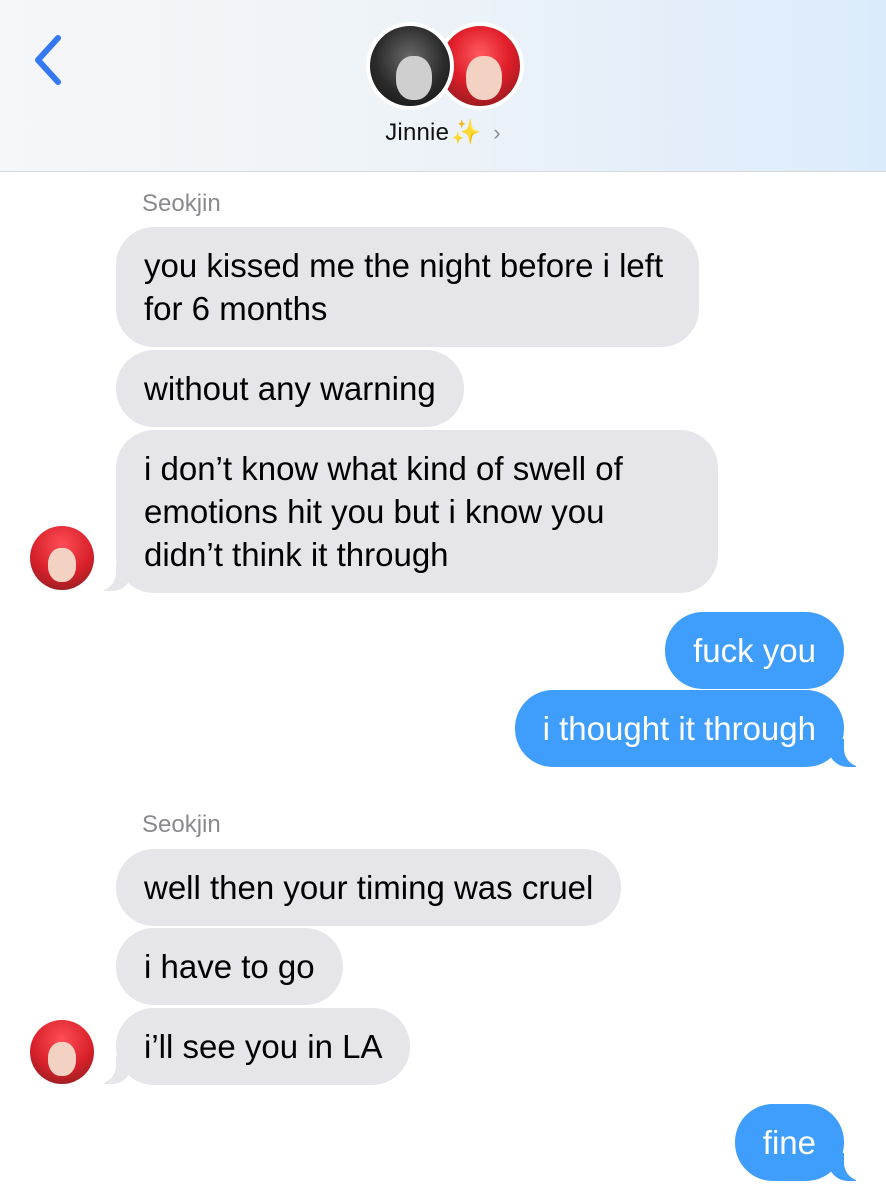 The image size is (886, 1200). What do you see at coordinates (679, 728) in the screenshot?
I see `message-bubble-outgoing: i thought it through` at bounding box center [679, 728].